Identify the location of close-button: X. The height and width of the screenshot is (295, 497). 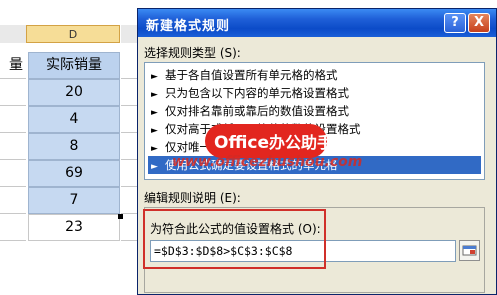
(479, 23).